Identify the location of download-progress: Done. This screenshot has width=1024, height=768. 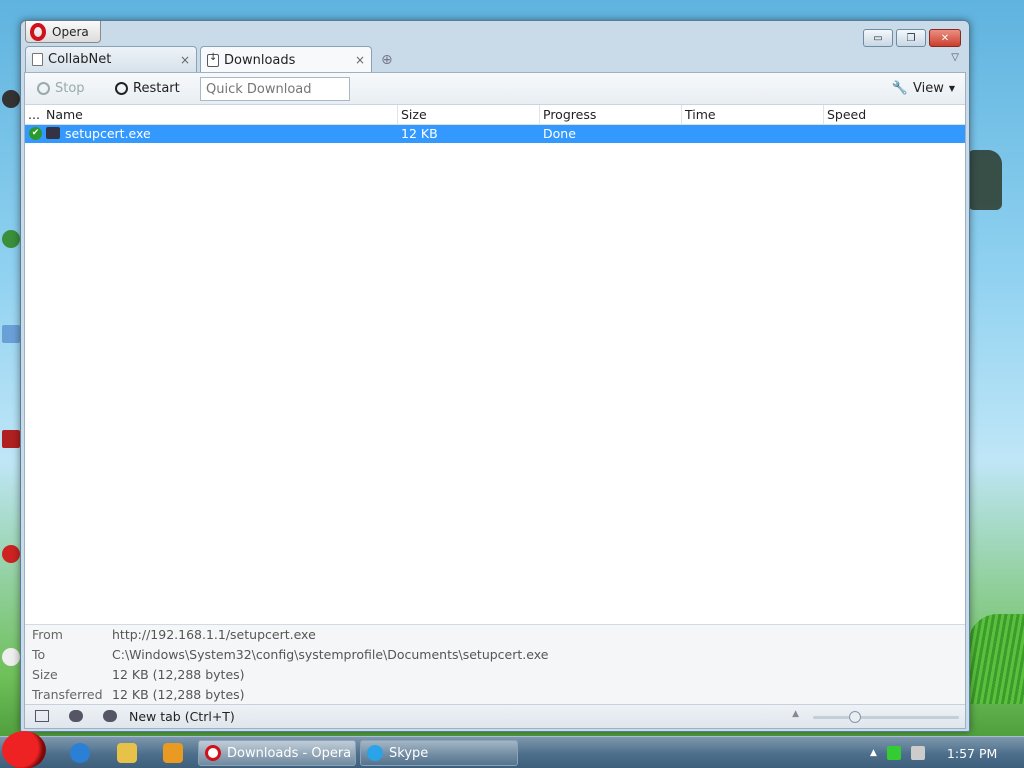
(559, 133).